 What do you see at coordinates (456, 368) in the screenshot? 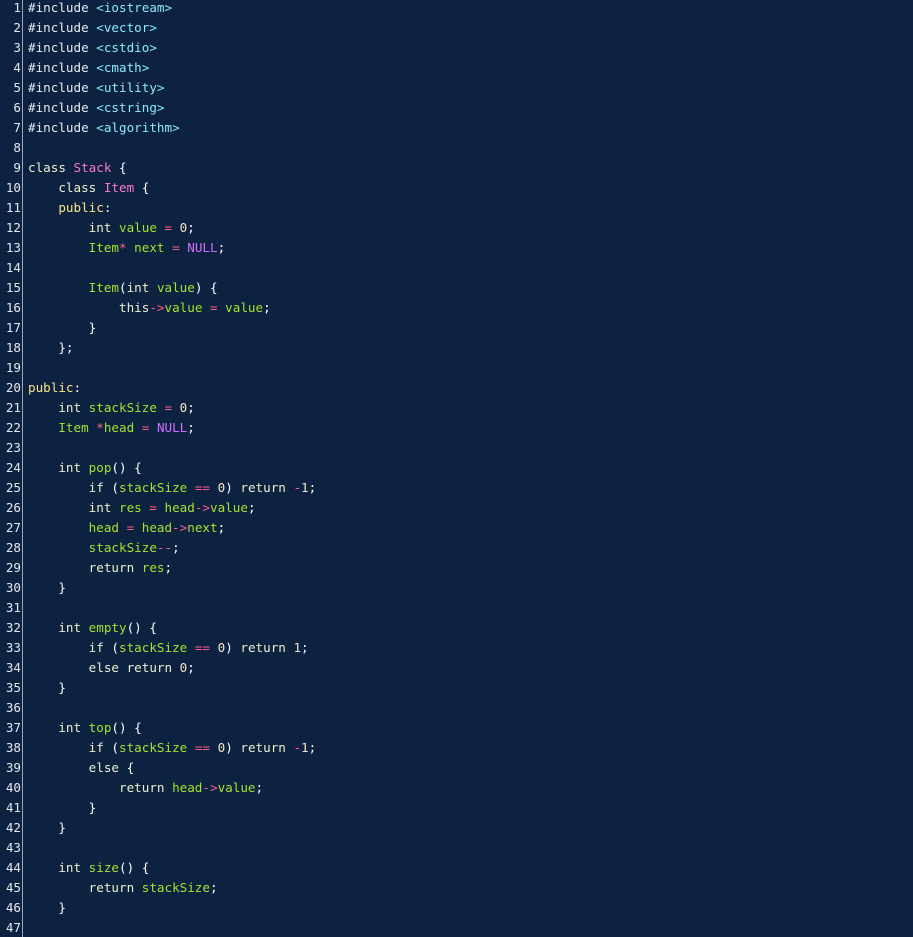
I see `code-line: 19` at bounding box center [456, 368].